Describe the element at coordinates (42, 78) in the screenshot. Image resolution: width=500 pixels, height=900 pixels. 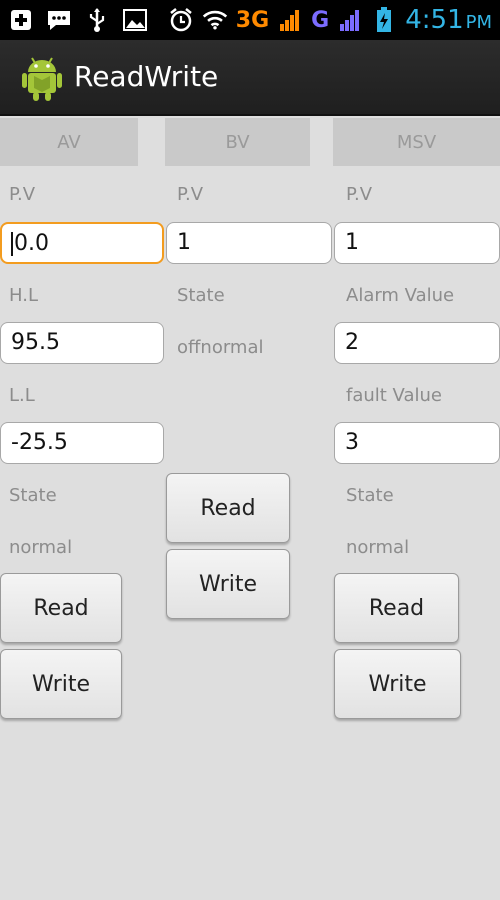
I see `android-app-icon` at that location.